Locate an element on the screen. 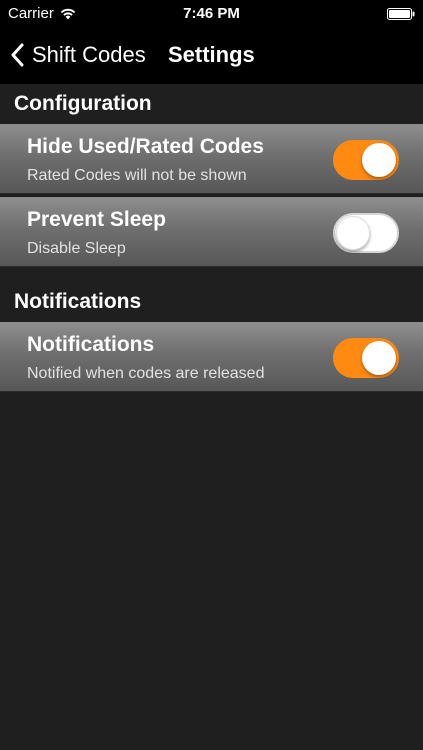 This screenshot has height=750, width=423. setting-subtitle: Disable Sleep is located at coordinates (76, 248).